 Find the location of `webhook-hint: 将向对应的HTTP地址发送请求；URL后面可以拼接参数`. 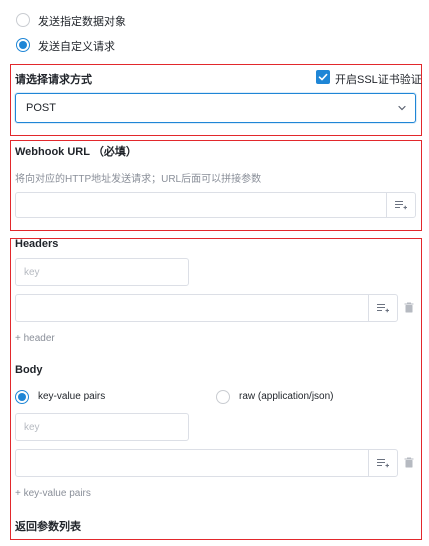

webhook-hint: 将向对应的HTTP地址发送请求；URL后面可以拼接参数 is located at coordinates (138, 179).